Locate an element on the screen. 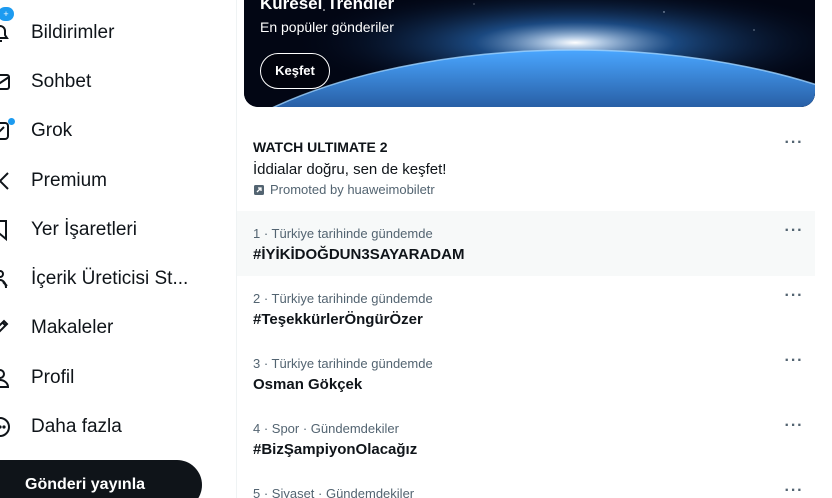  grok-new-dot is located at coordinates (11, 121).